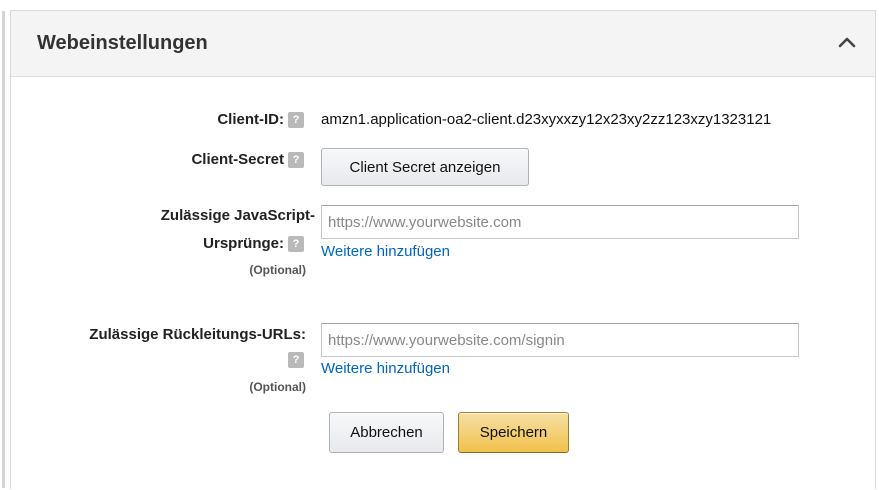 The width and height of the screenshot is (879, 490). I want to click on js-origins-label-line2: Ursprünge:, so click(243, 243).